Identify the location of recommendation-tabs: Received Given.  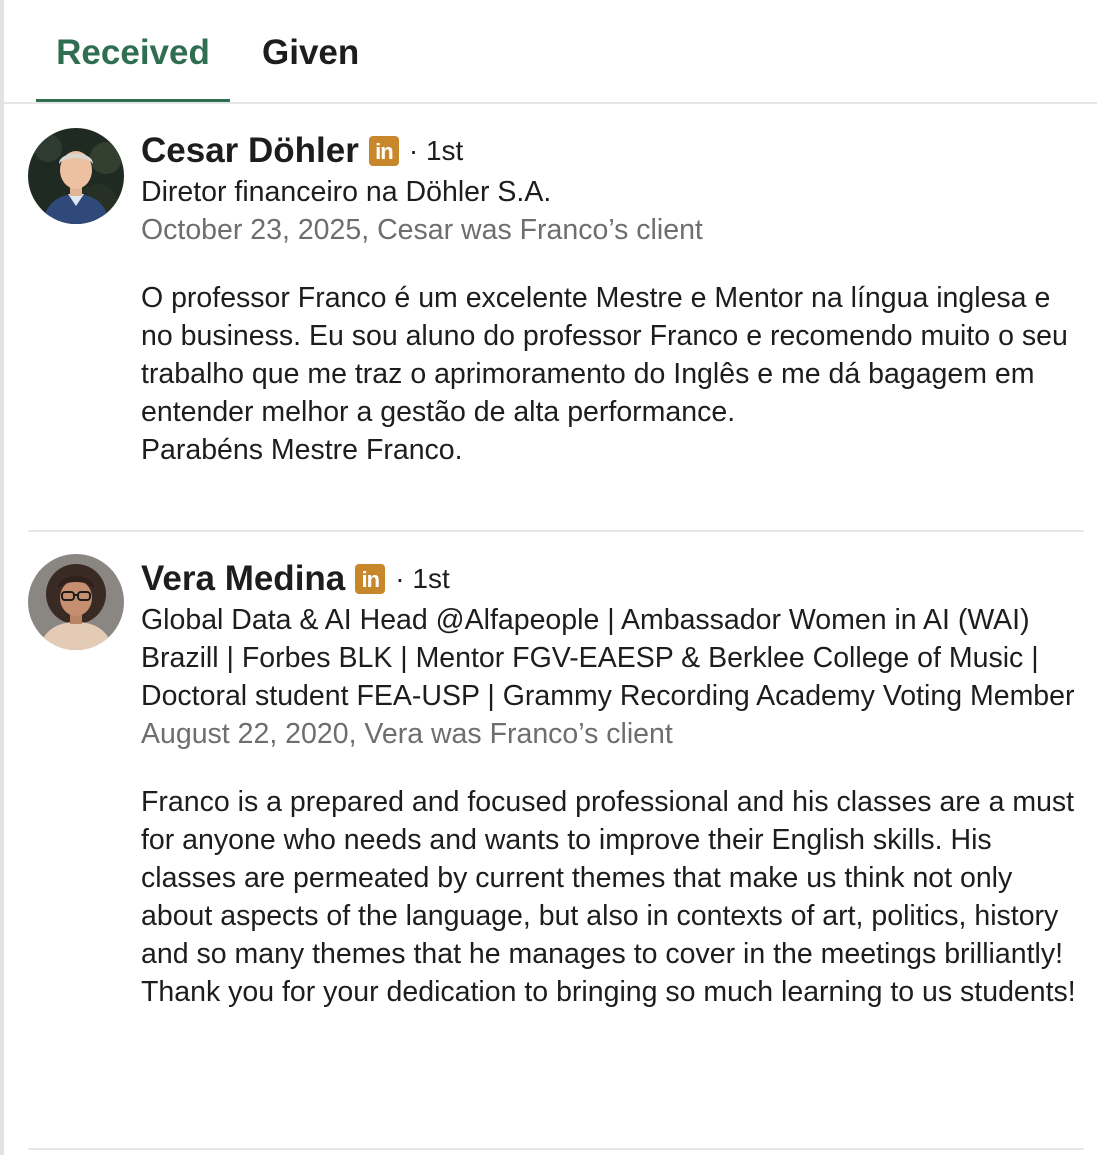
(197, 51).